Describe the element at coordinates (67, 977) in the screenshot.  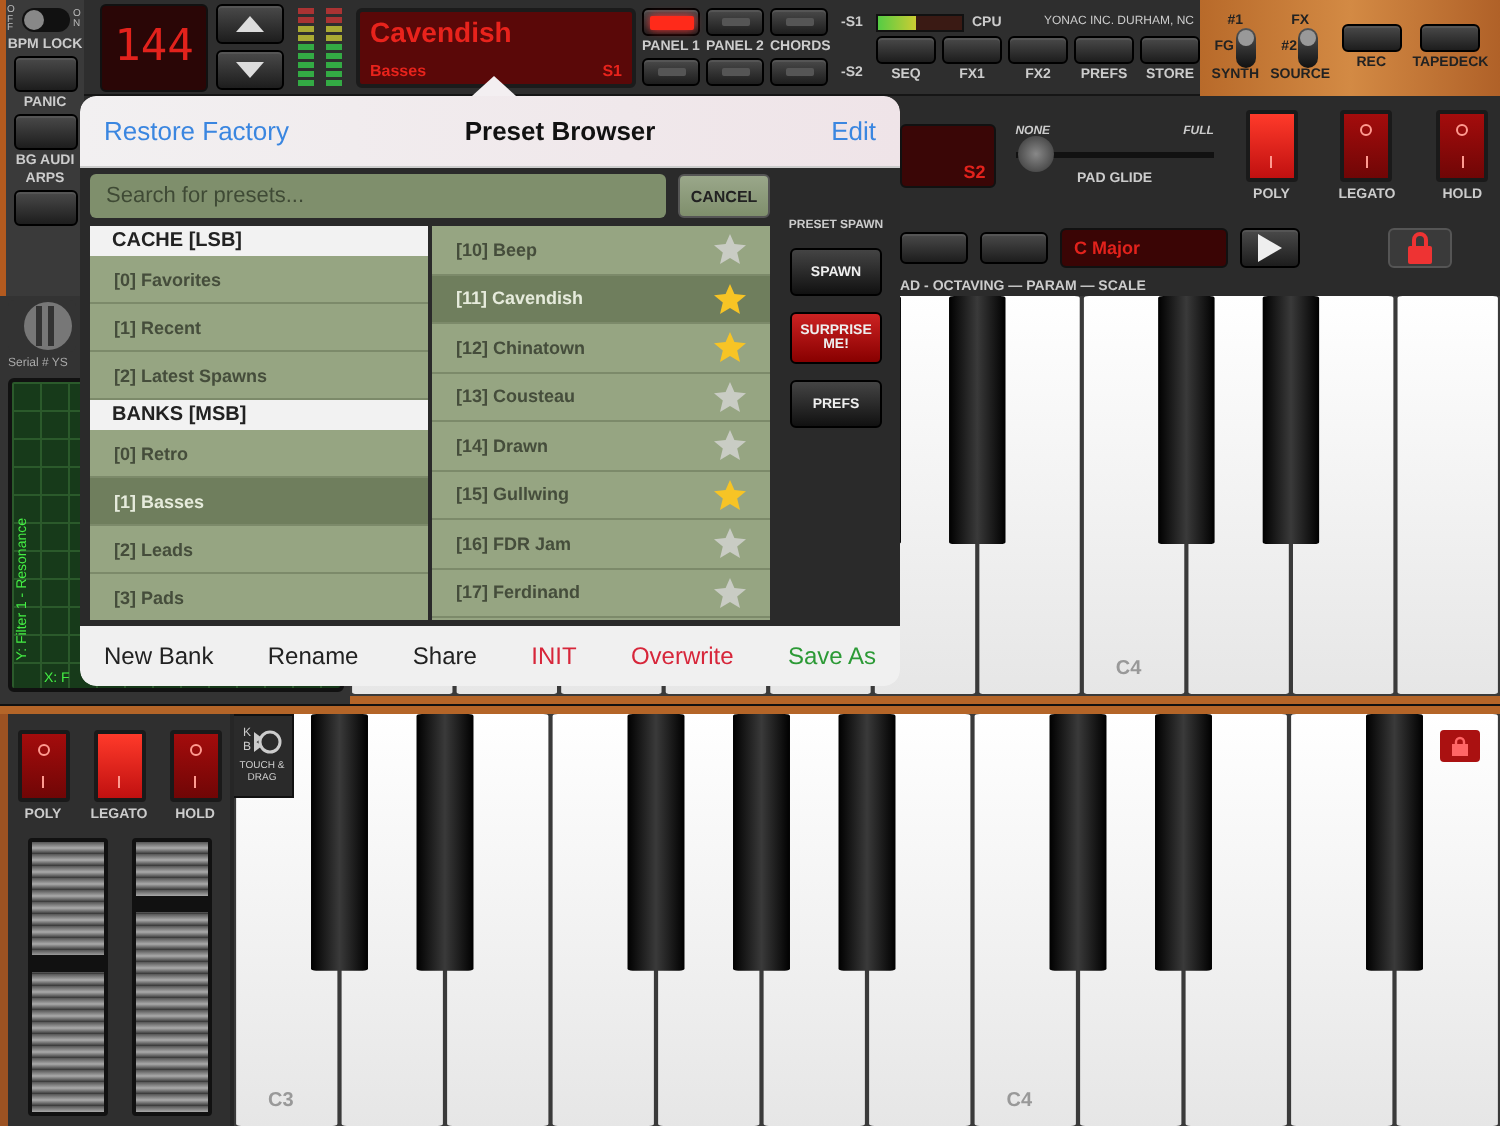
I see `pitch-wheel` at that location.